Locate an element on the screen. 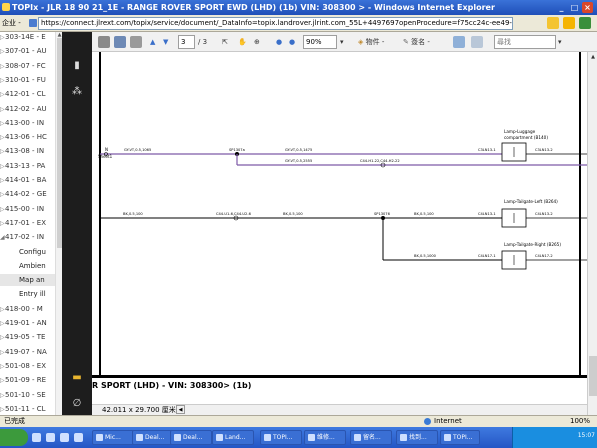 The height and width of the screenshot is (448, 597). attachment-icon: ∅ is located at coordinates (77, 404).